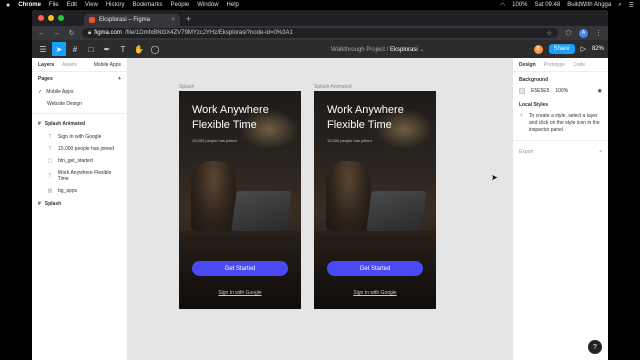  What do you see at coordinates (548, 5) in the screenshot?
I see `clock: Sat 09.48` at bounding box center [548, 5].